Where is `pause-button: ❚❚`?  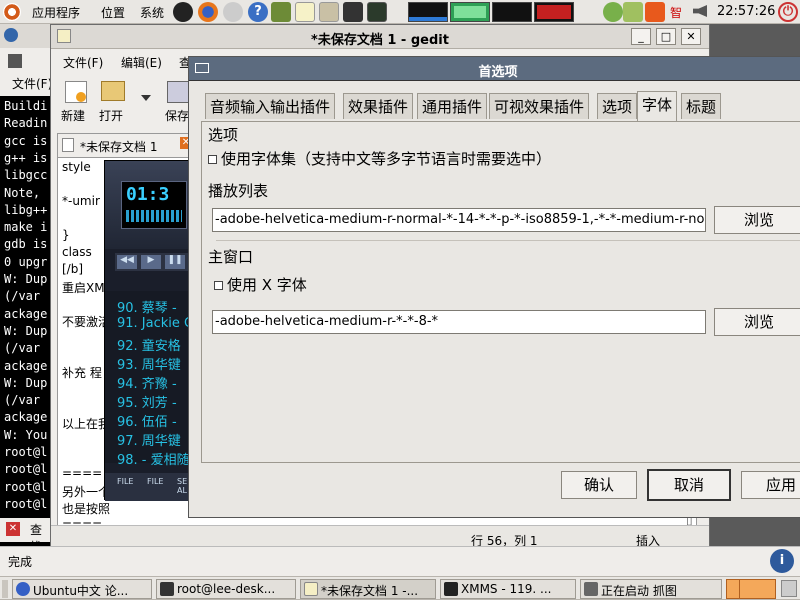
pause-button: ❚❚ is located at coordinates (175, 262).